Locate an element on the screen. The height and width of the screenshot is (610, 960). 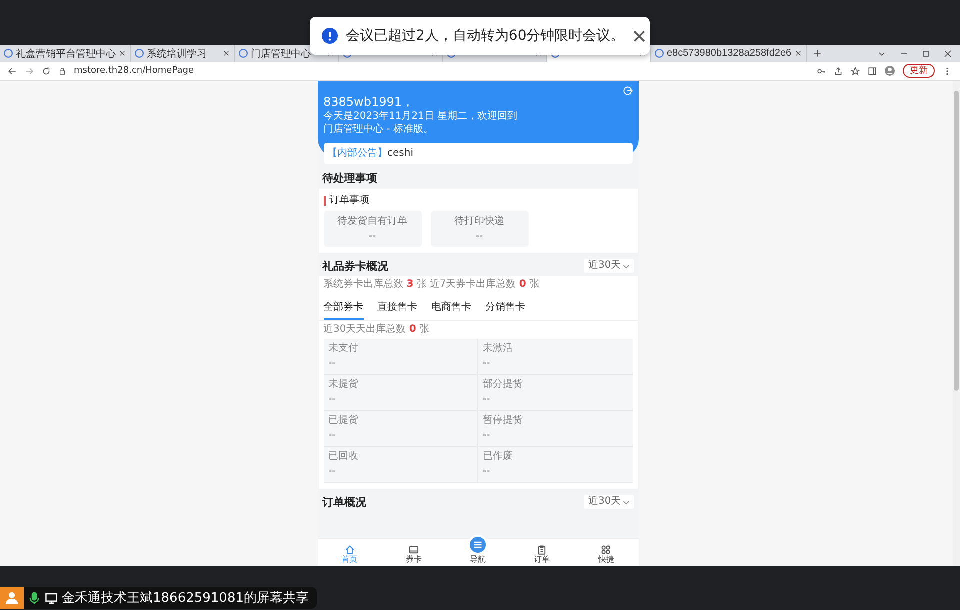
stat-text: 近30天天出库总数 0 张 is located at coordinates (377, 330).